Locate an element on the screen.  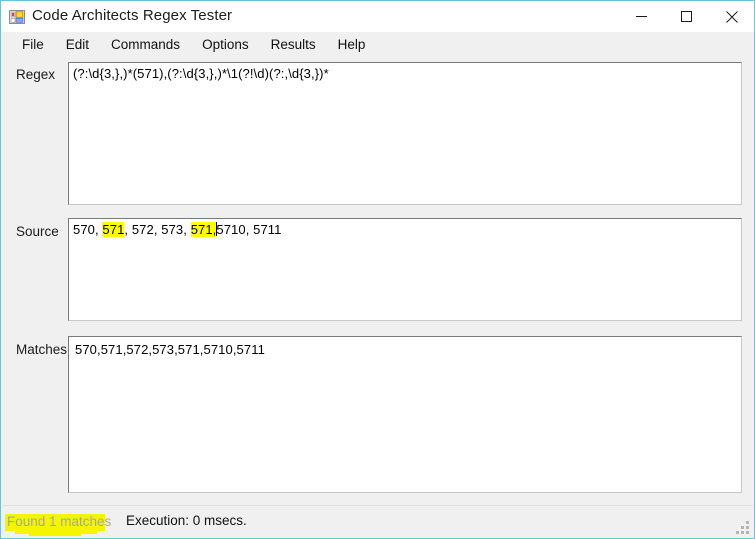
status-found-wrapper: Found 1 matches is located at coordinates (58, 524).